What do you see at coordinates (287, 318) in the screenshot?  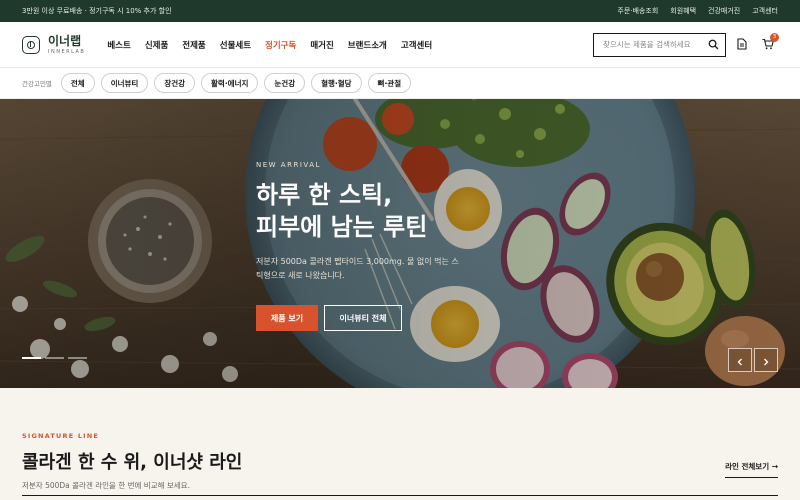 I see `view-product-button: 제품 보기` at bounding box center [287, 318].